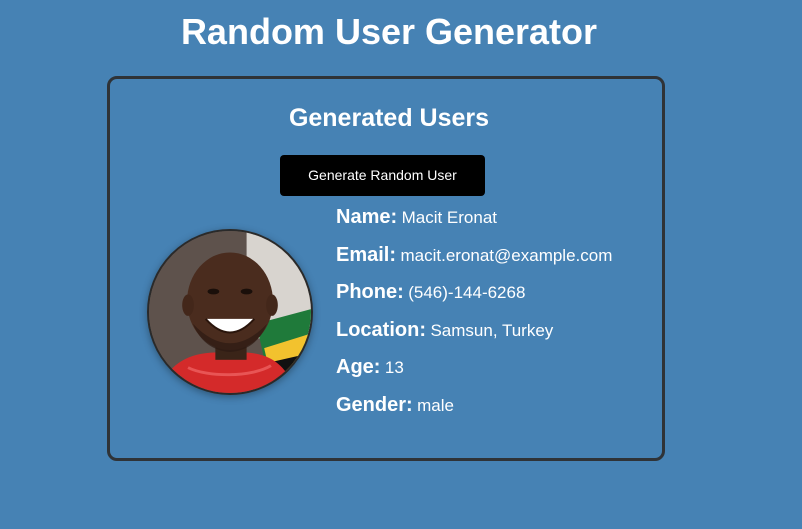  What do you see at coordinates (389, 31) in the screenshot?
I see `page-title: Random User Generator` at bounding box center [389, 31].